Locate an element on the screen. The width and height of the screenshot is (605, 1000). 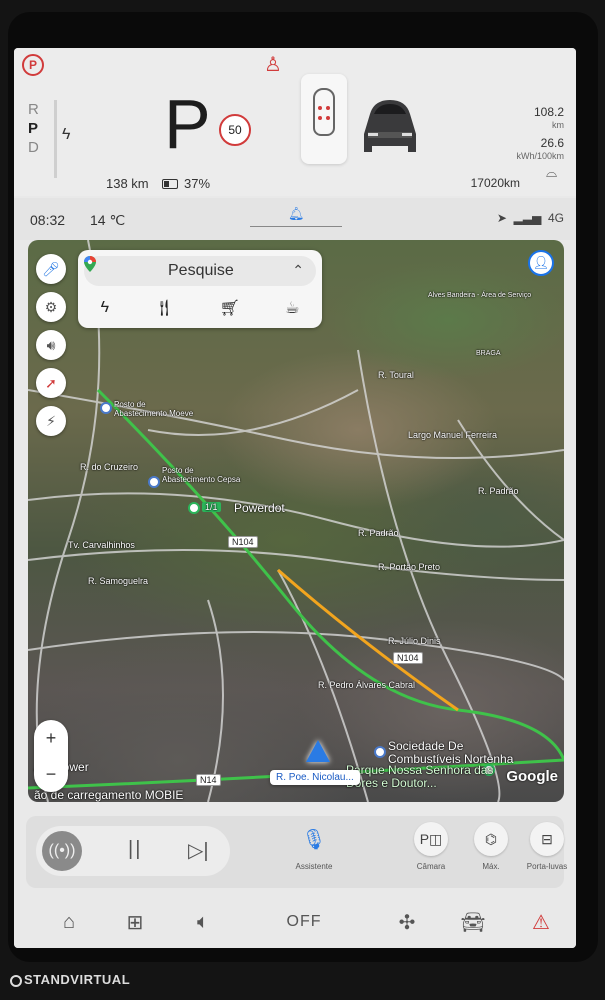
map-label: R. Portão Preto is located at coordinates (409, 567).